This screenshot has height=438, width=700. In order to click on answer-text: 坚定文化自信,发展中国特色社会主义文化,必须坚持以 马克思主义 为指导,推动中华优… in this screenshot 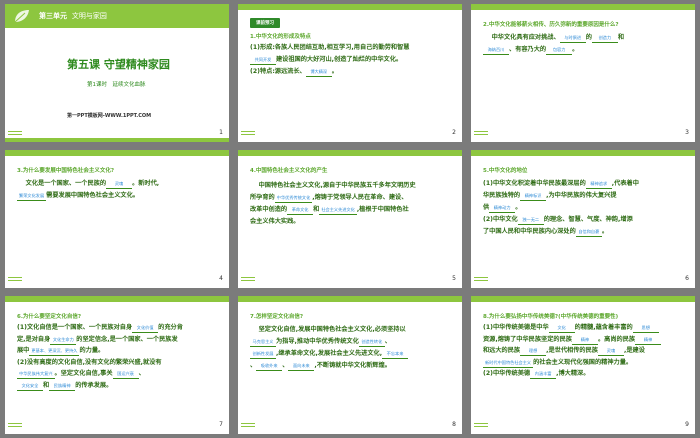, I will do `click(351, 348)`.